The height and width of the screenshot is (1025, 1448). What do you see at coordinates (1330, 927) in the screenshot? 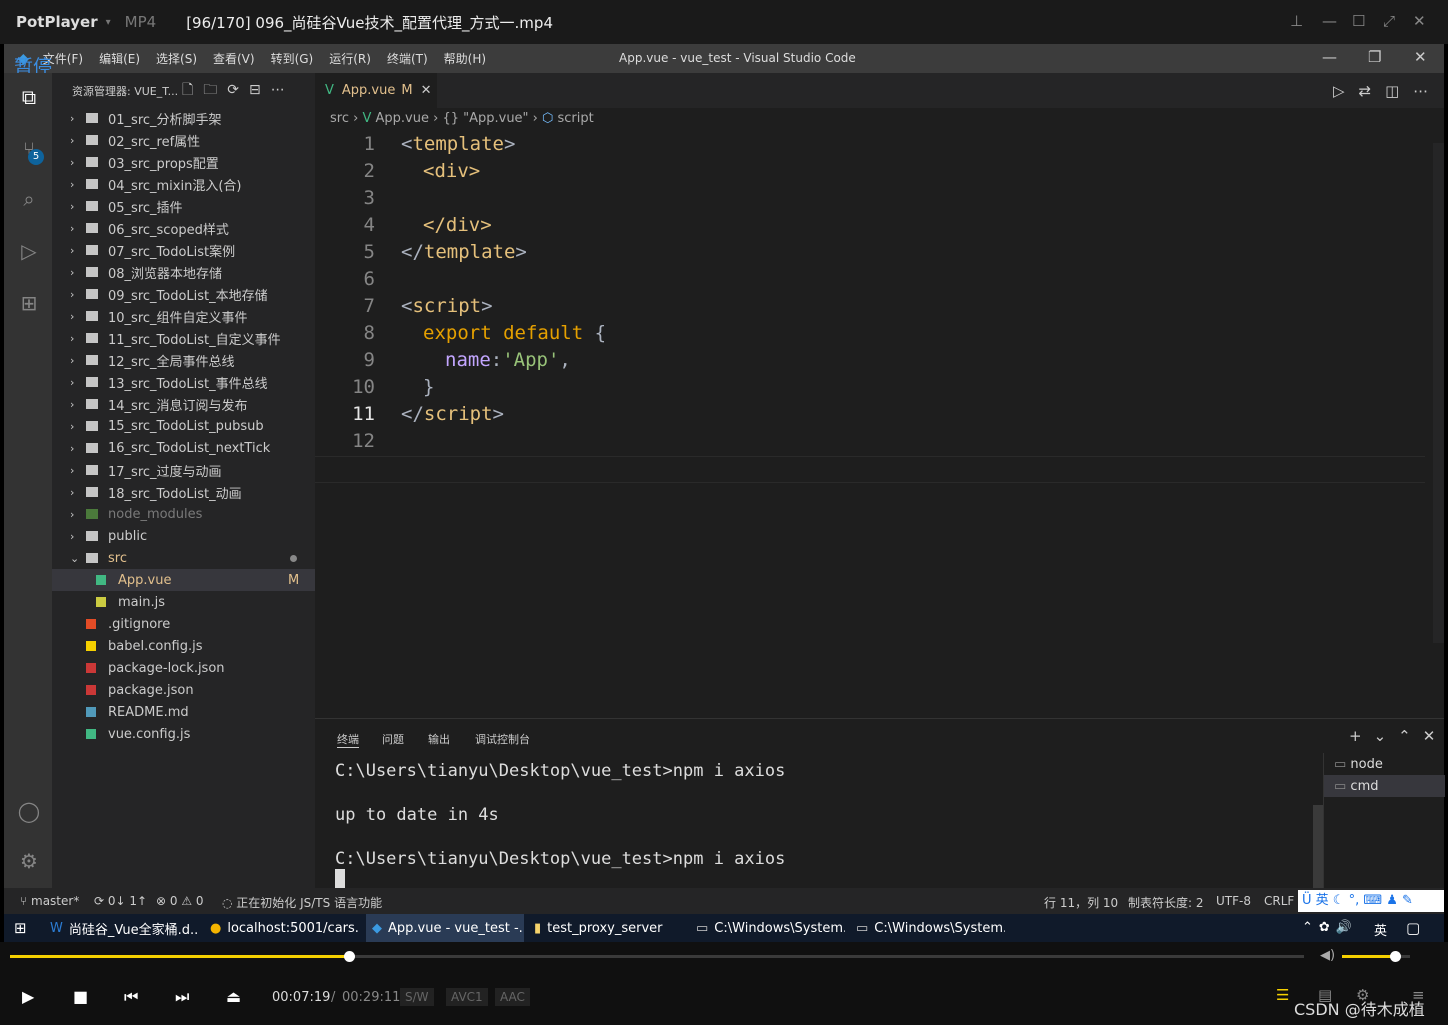
I see `system-tray-icons: ⌃✿🔊` at bounding box center [1330, 927].